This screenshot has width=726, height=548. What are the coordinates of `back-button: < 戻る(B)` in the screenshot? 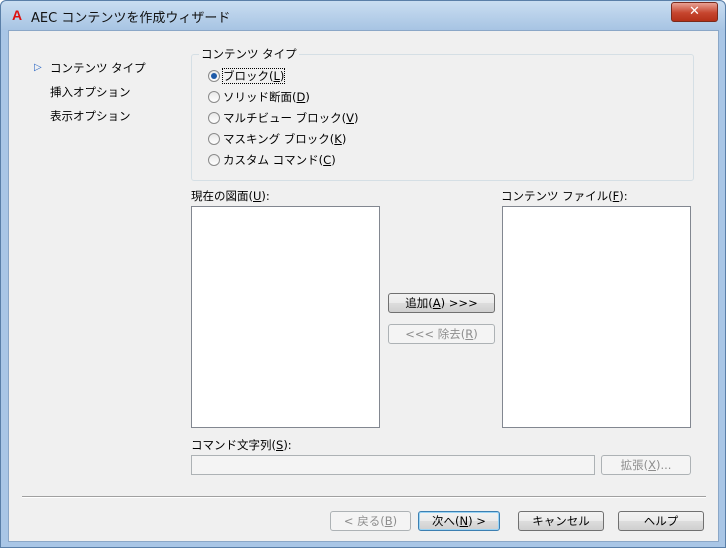 It's located at (370, 521).